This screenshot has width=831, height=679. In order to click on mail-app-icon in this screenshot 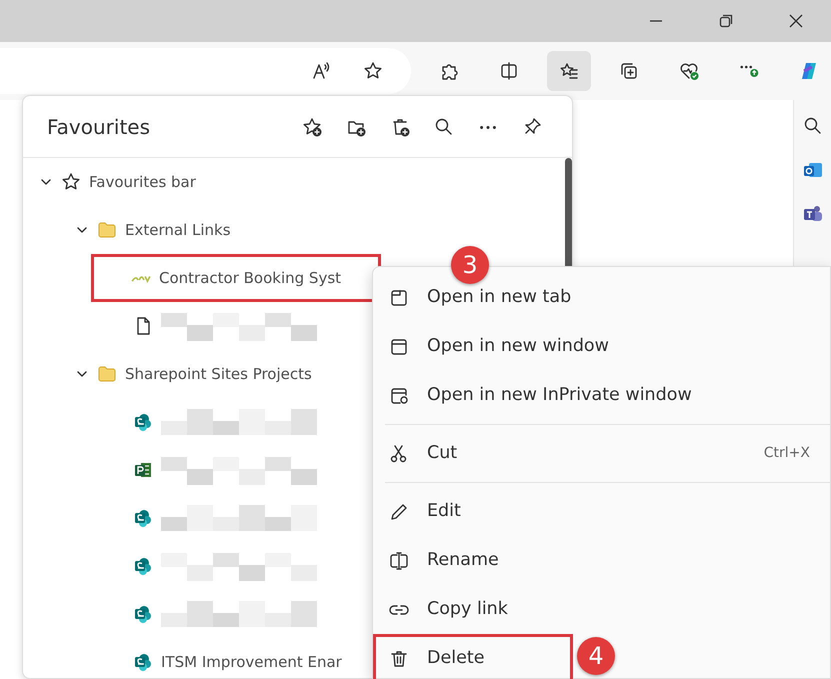, I will do `click(812, 170)`.